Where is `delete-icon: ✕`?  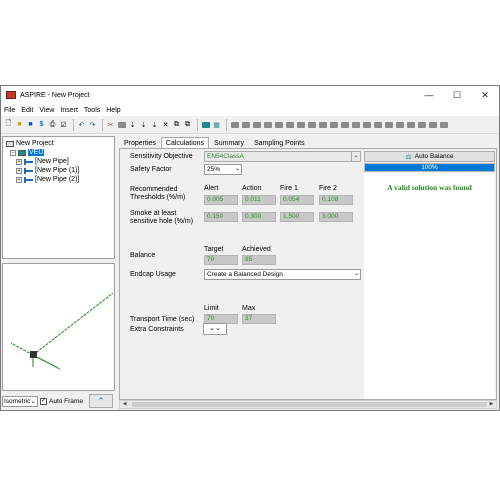 delete-icon: ✕ is located at coordinates (165, 124).